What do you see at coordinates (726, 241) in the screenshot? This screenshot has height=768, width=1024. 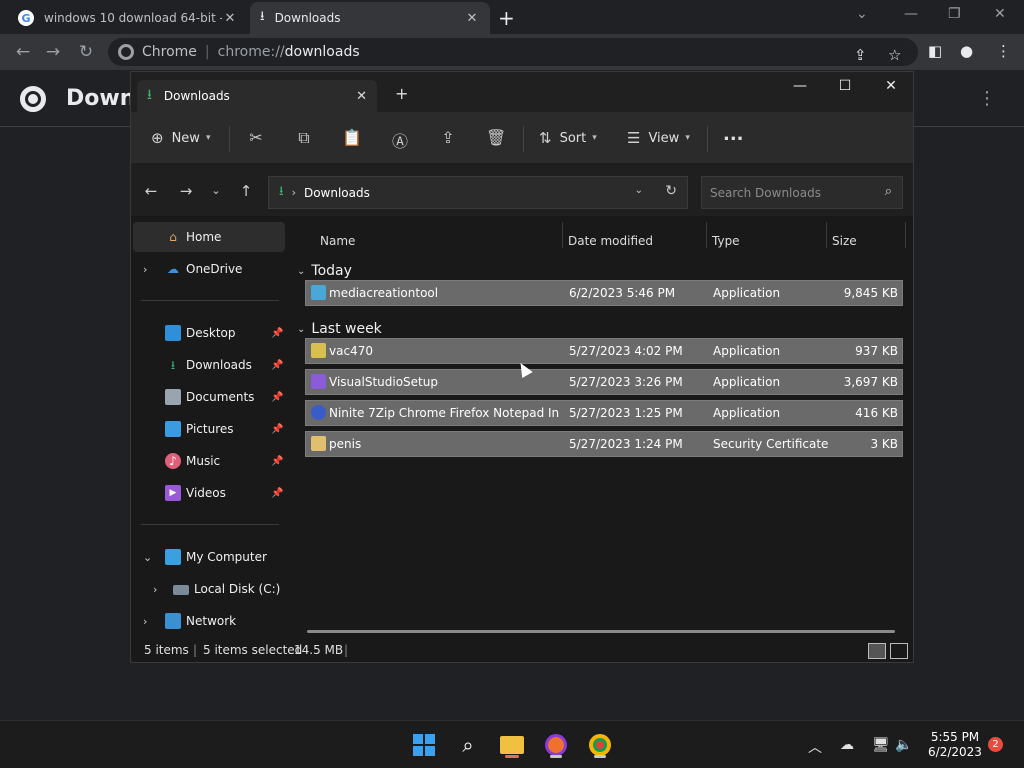 I see `column-header-type: Type` at bounding box center [726, 241].